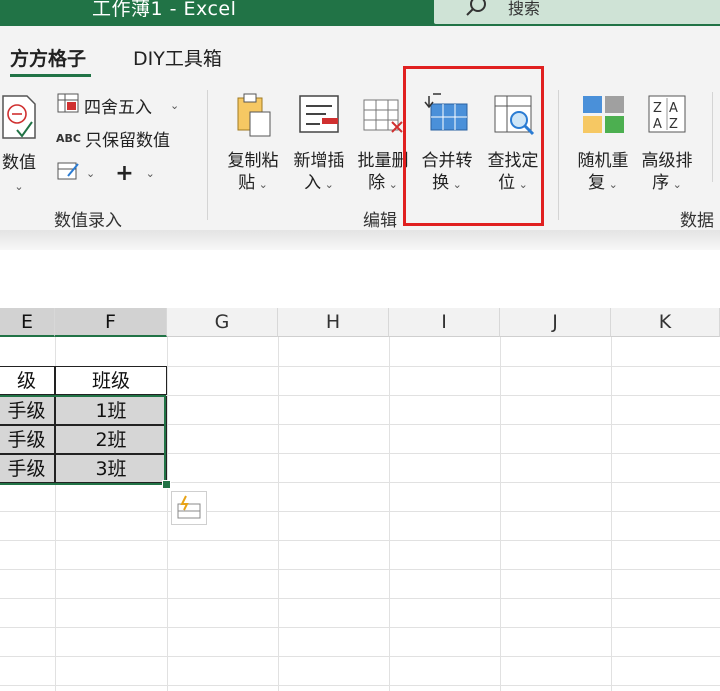 The width and height of the screenshot is (720, 691). What do you see at coordinates (603, 119) in the screenshot?
I see `random-repeat-icon` at bounding box center [603, 119].